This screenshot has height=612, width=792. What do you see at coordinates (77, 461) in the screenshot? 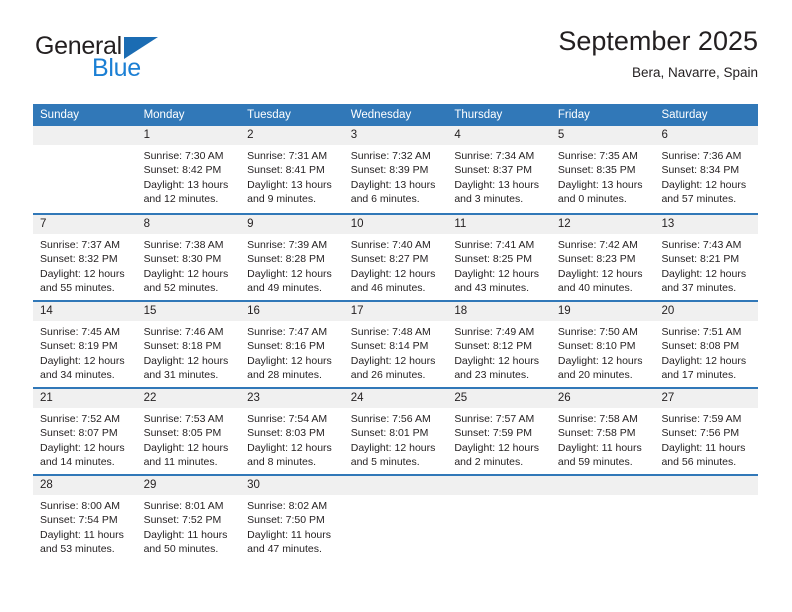
I see `daylight-text-cont: and 14 minutes.` at bounding box center [77, 461].